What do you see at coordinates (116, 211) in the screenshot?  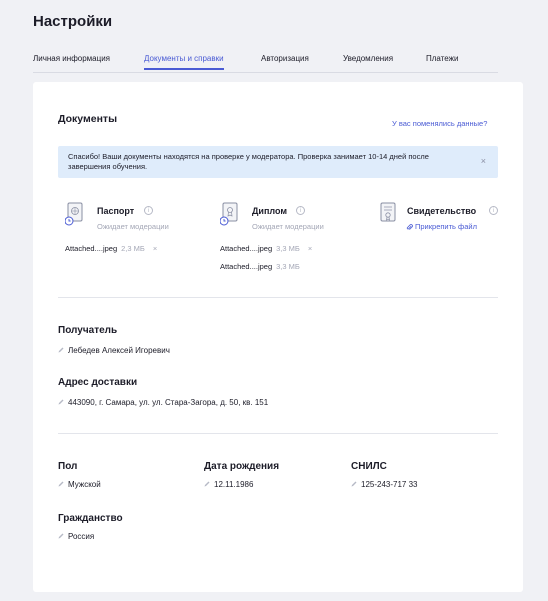 I see `document-name: Паспорт` at bounding box center [116, 211].